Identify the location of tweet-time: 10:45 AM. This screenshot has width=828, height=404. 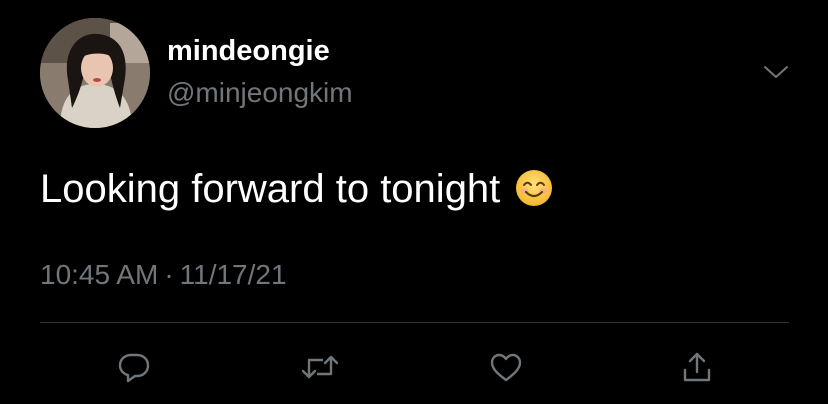
(99, 274).